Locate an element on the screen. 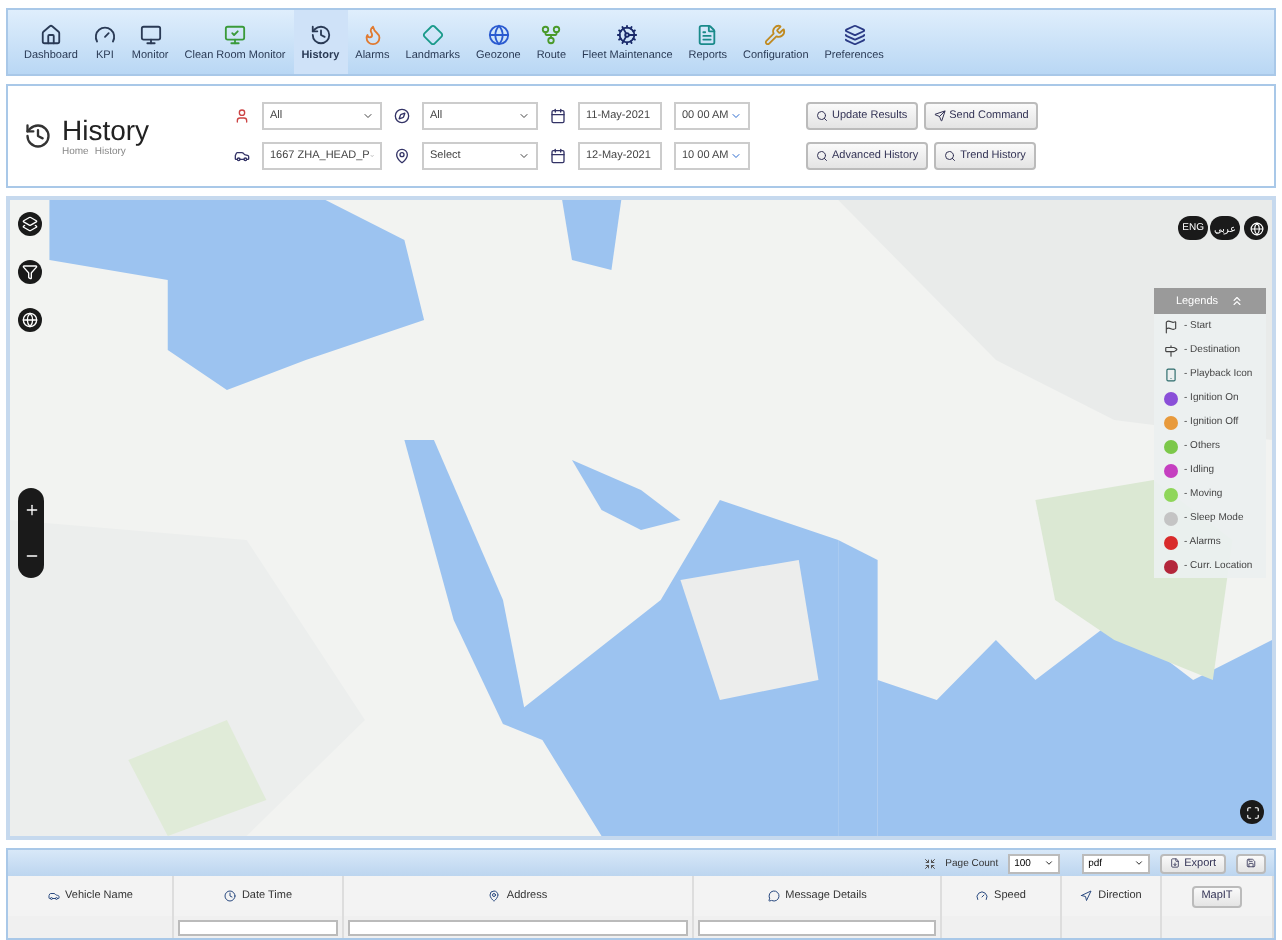 This screenshot has height=940, width=1282. send-icon is located at coordinates (939, 116).